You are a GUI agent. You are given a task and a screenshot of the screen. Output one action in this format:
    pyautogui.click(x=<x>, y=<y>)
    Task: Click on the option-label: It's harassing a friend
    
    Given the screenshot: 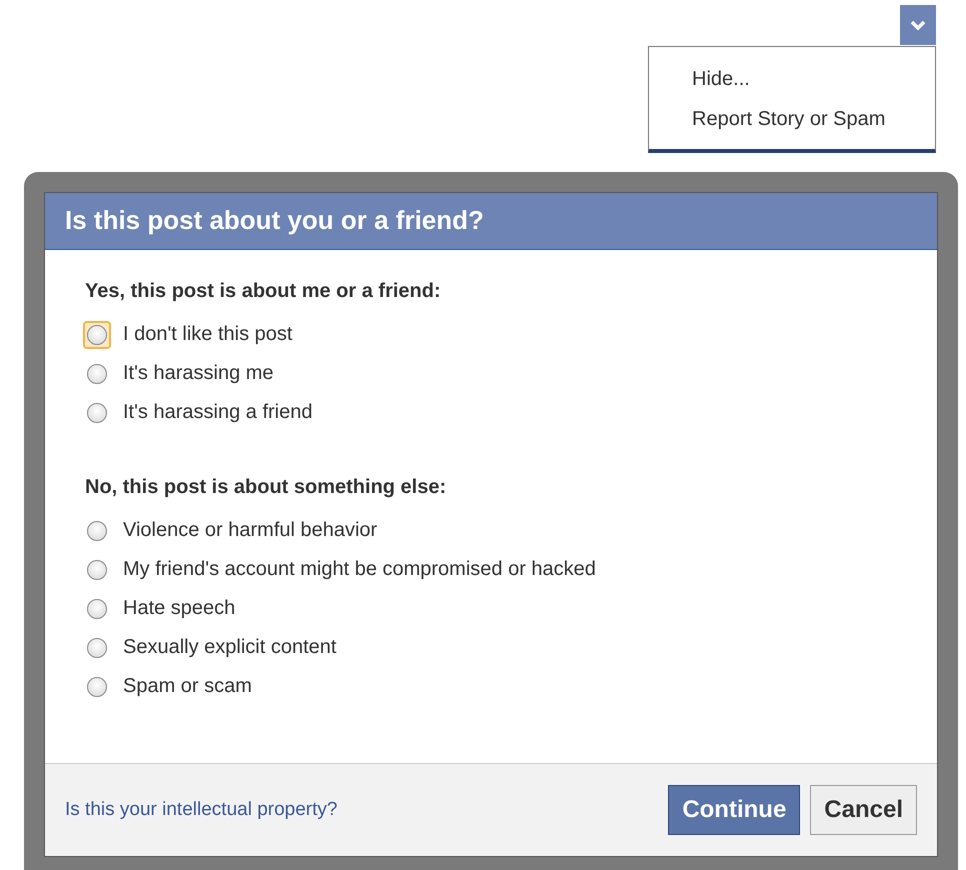 What is the action you would take?
    pyautogui.click(x=217, y=412)
    